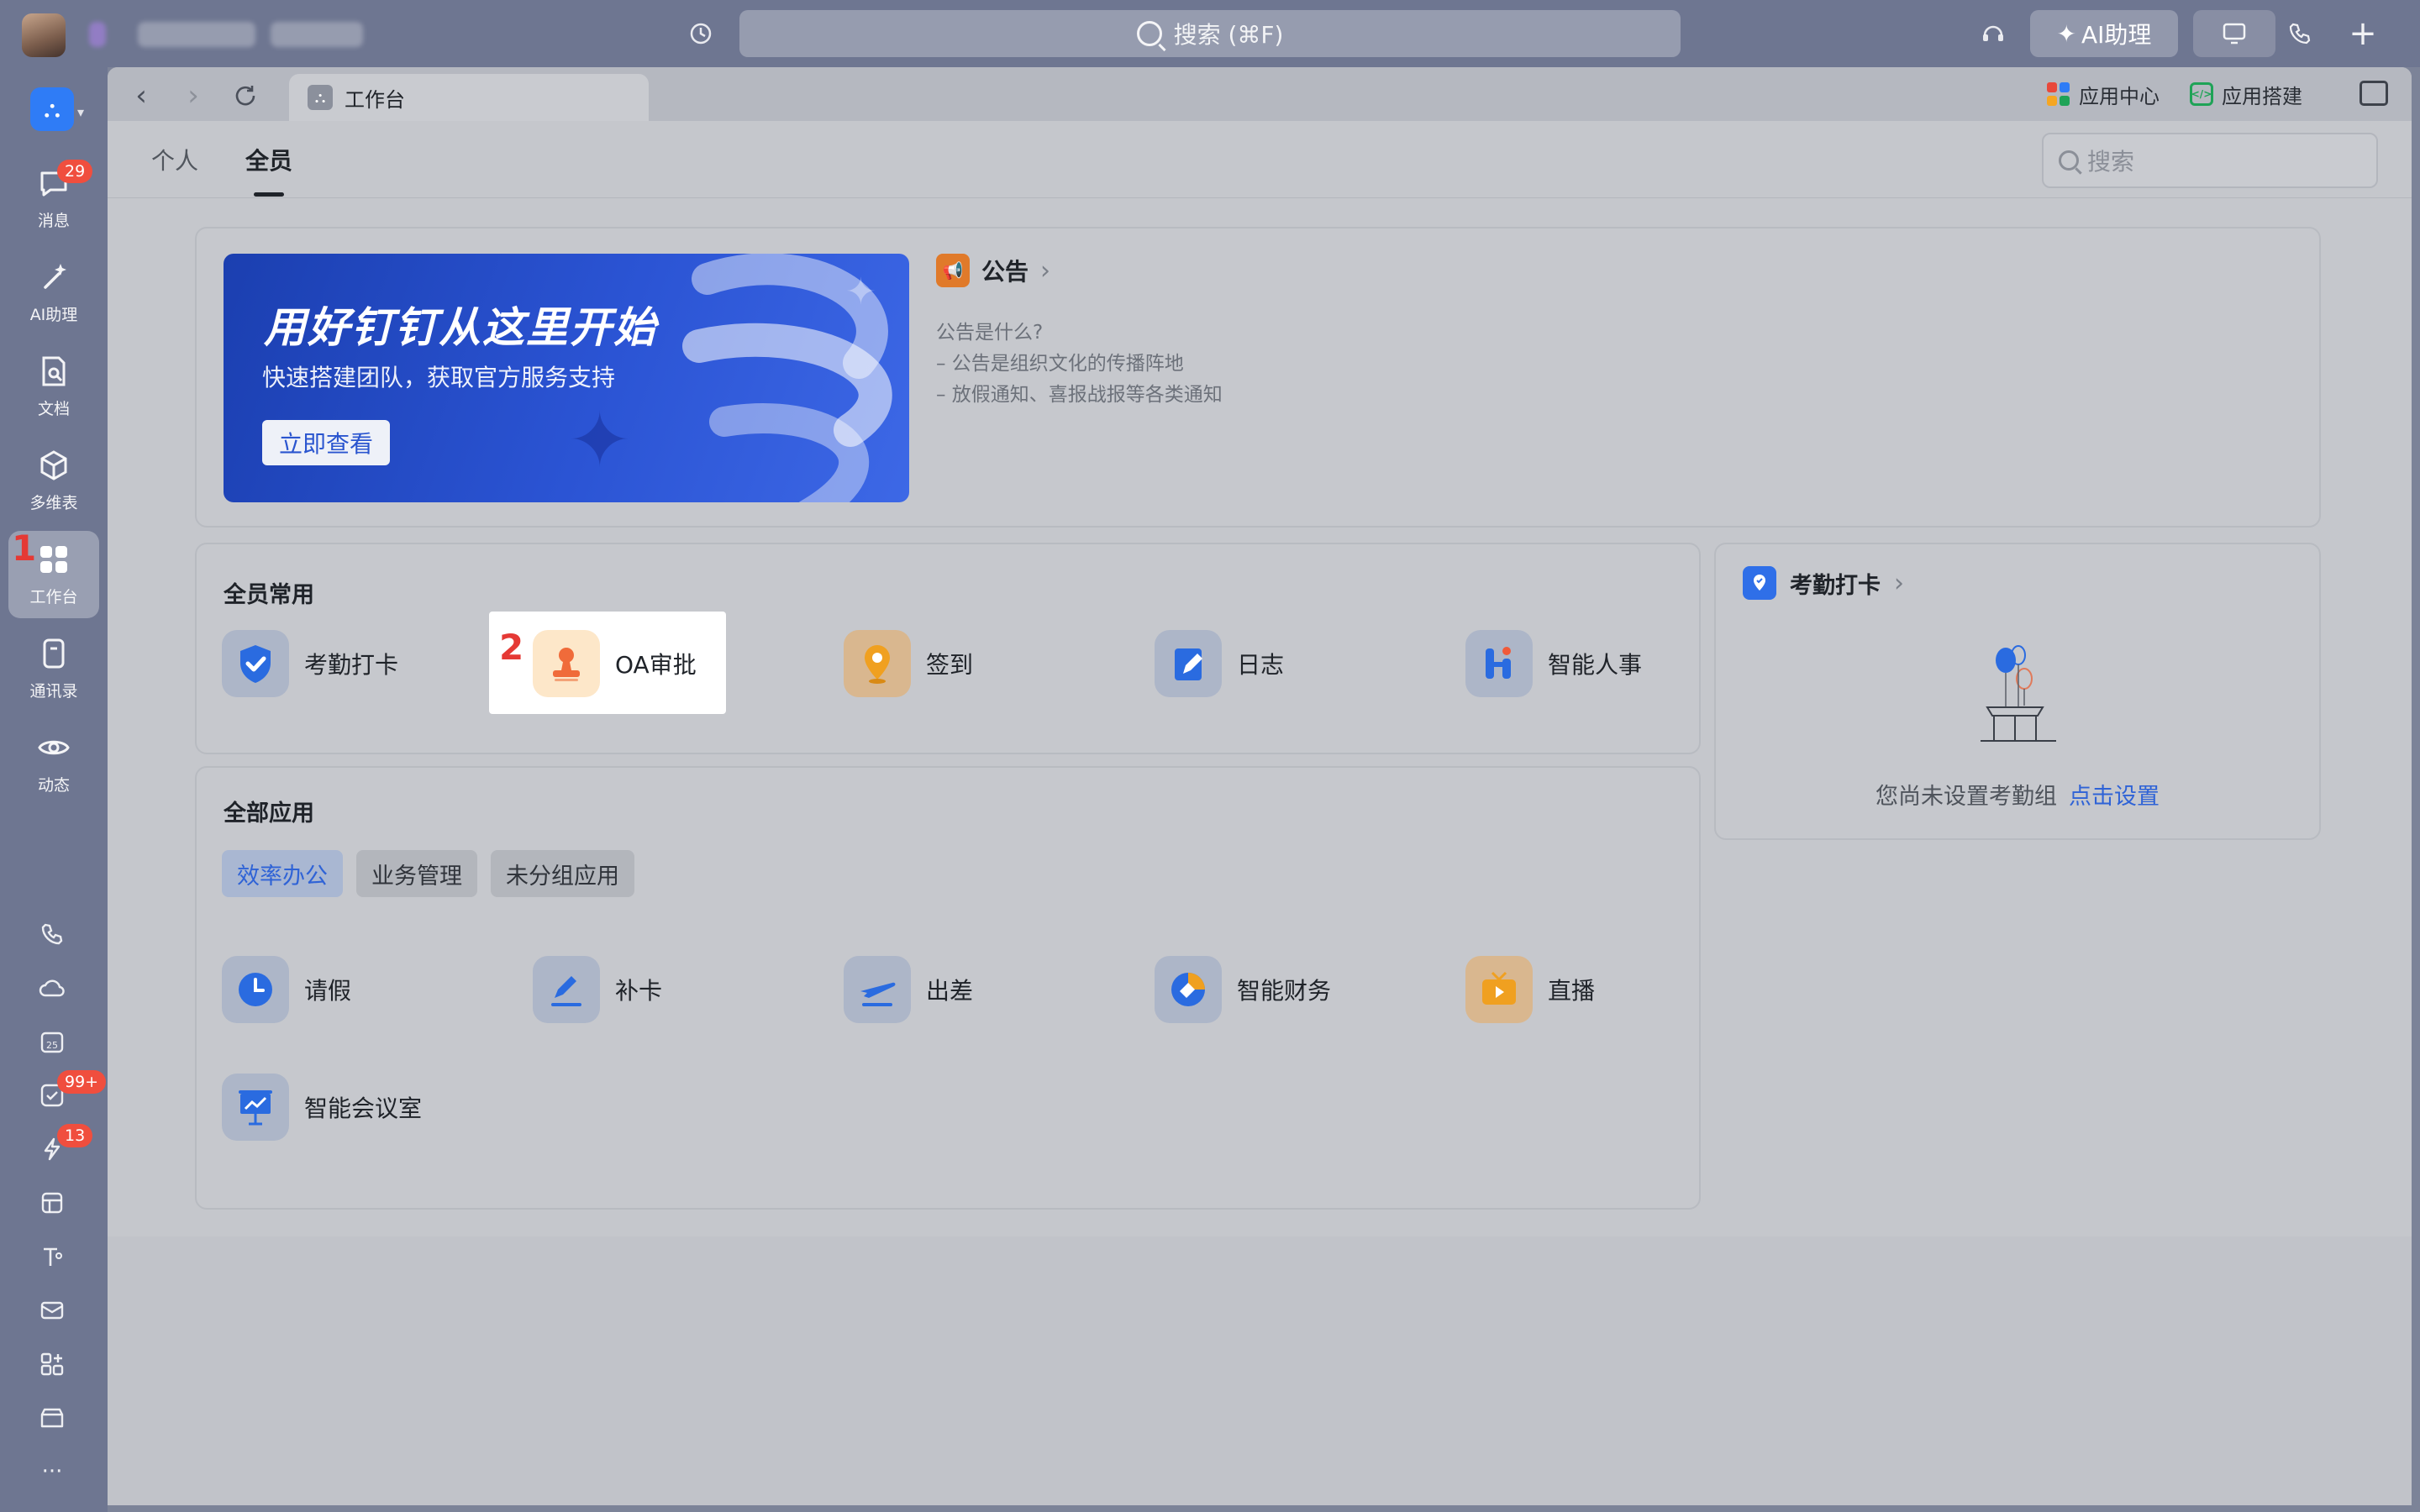 This screenshot has width=2420, height=1512. Describe the element at coordinates (1079, 395) in the screenshot. I see `notice-line: – 放假通知、喜报战报等各类通知` at that location.